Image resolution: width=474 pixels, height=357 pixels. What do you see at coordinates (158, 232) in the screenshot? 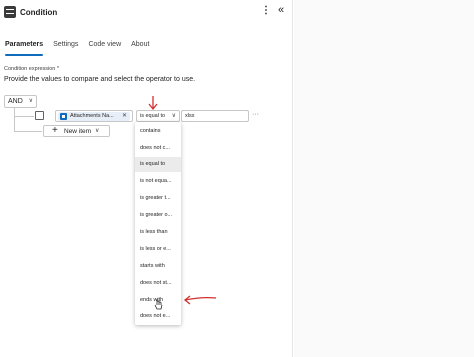
I see `operator-option-is-less-than: is less than` at bounding box center [158, 232].